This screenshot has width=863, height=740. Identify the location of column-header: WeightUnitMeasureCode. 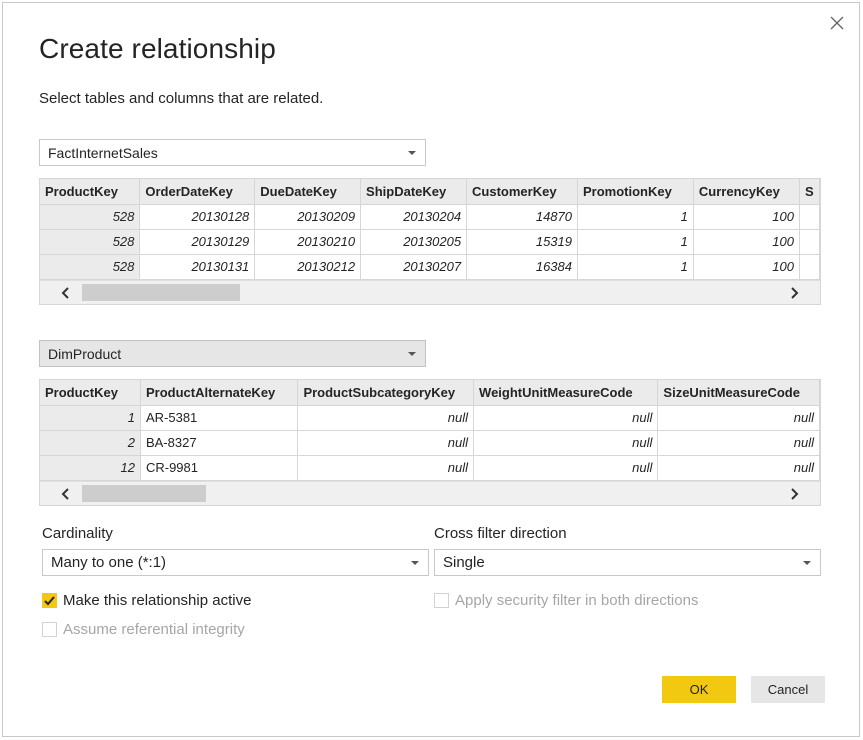
(566, 393).